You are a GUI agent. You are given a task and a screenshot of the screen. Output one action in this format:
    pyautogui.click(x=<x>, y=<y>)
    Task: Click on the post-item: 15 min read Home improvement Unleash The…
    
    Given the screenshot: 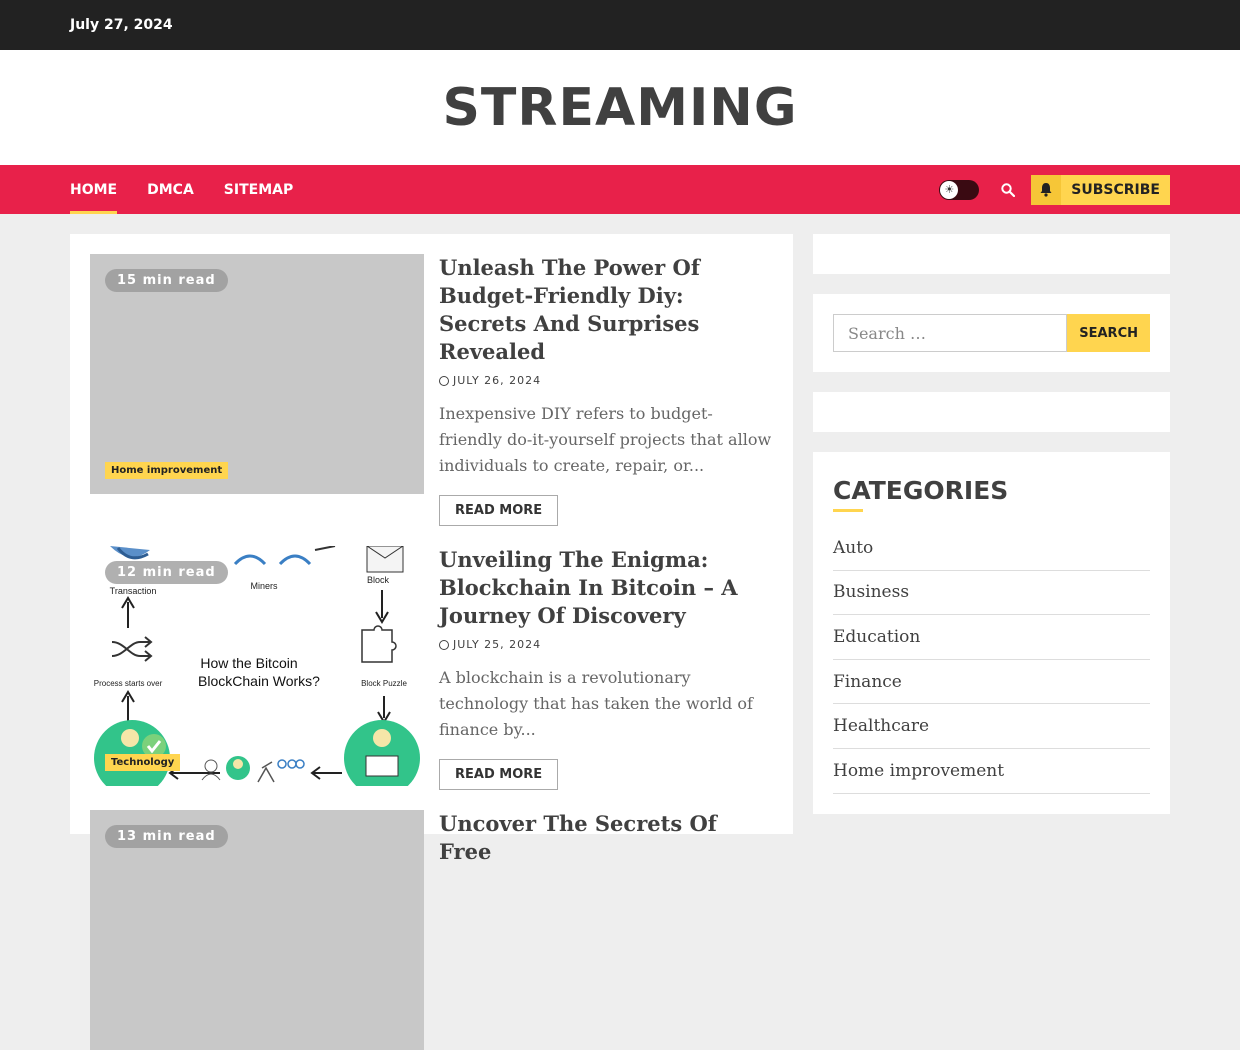 What is the action you would take?
    pyautogui.click(x=431, y=390)
    